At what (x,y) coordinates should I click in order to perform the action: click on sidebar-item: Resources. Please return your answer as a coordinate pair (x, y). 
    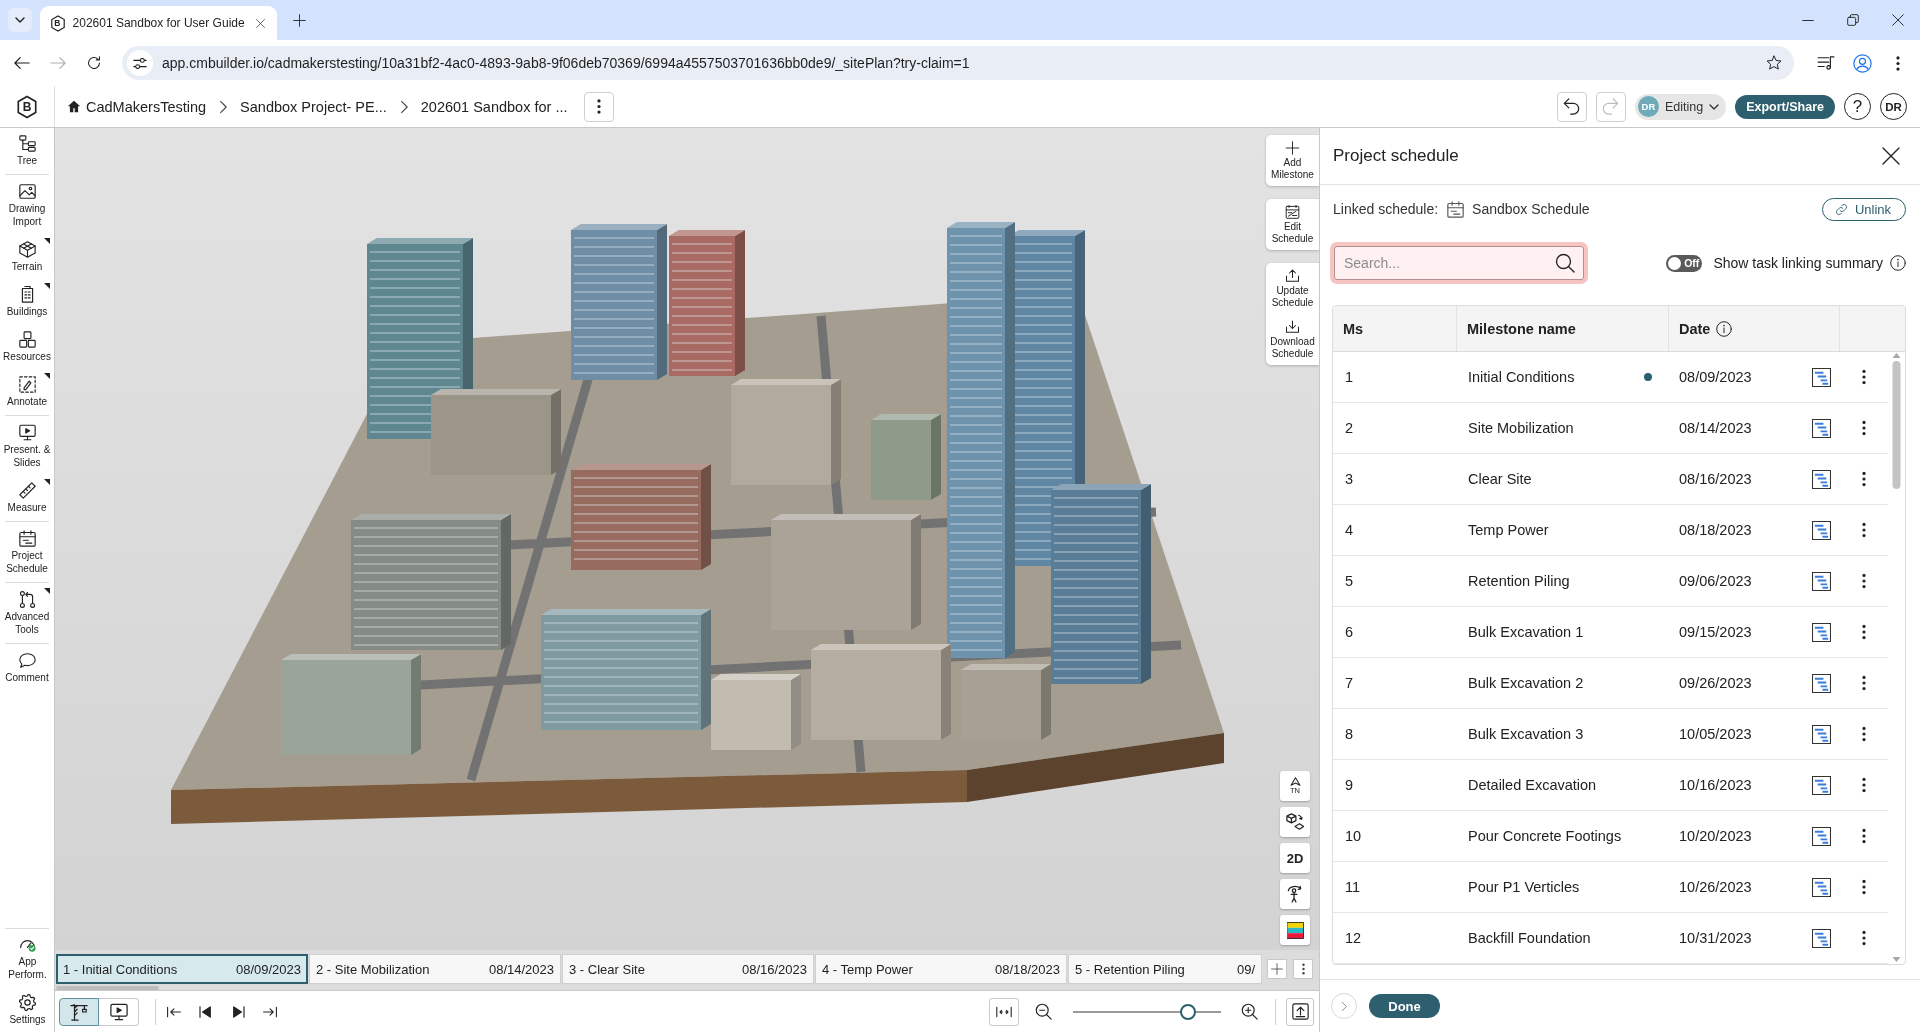
    Looking at the image, I should click on (27, 346).